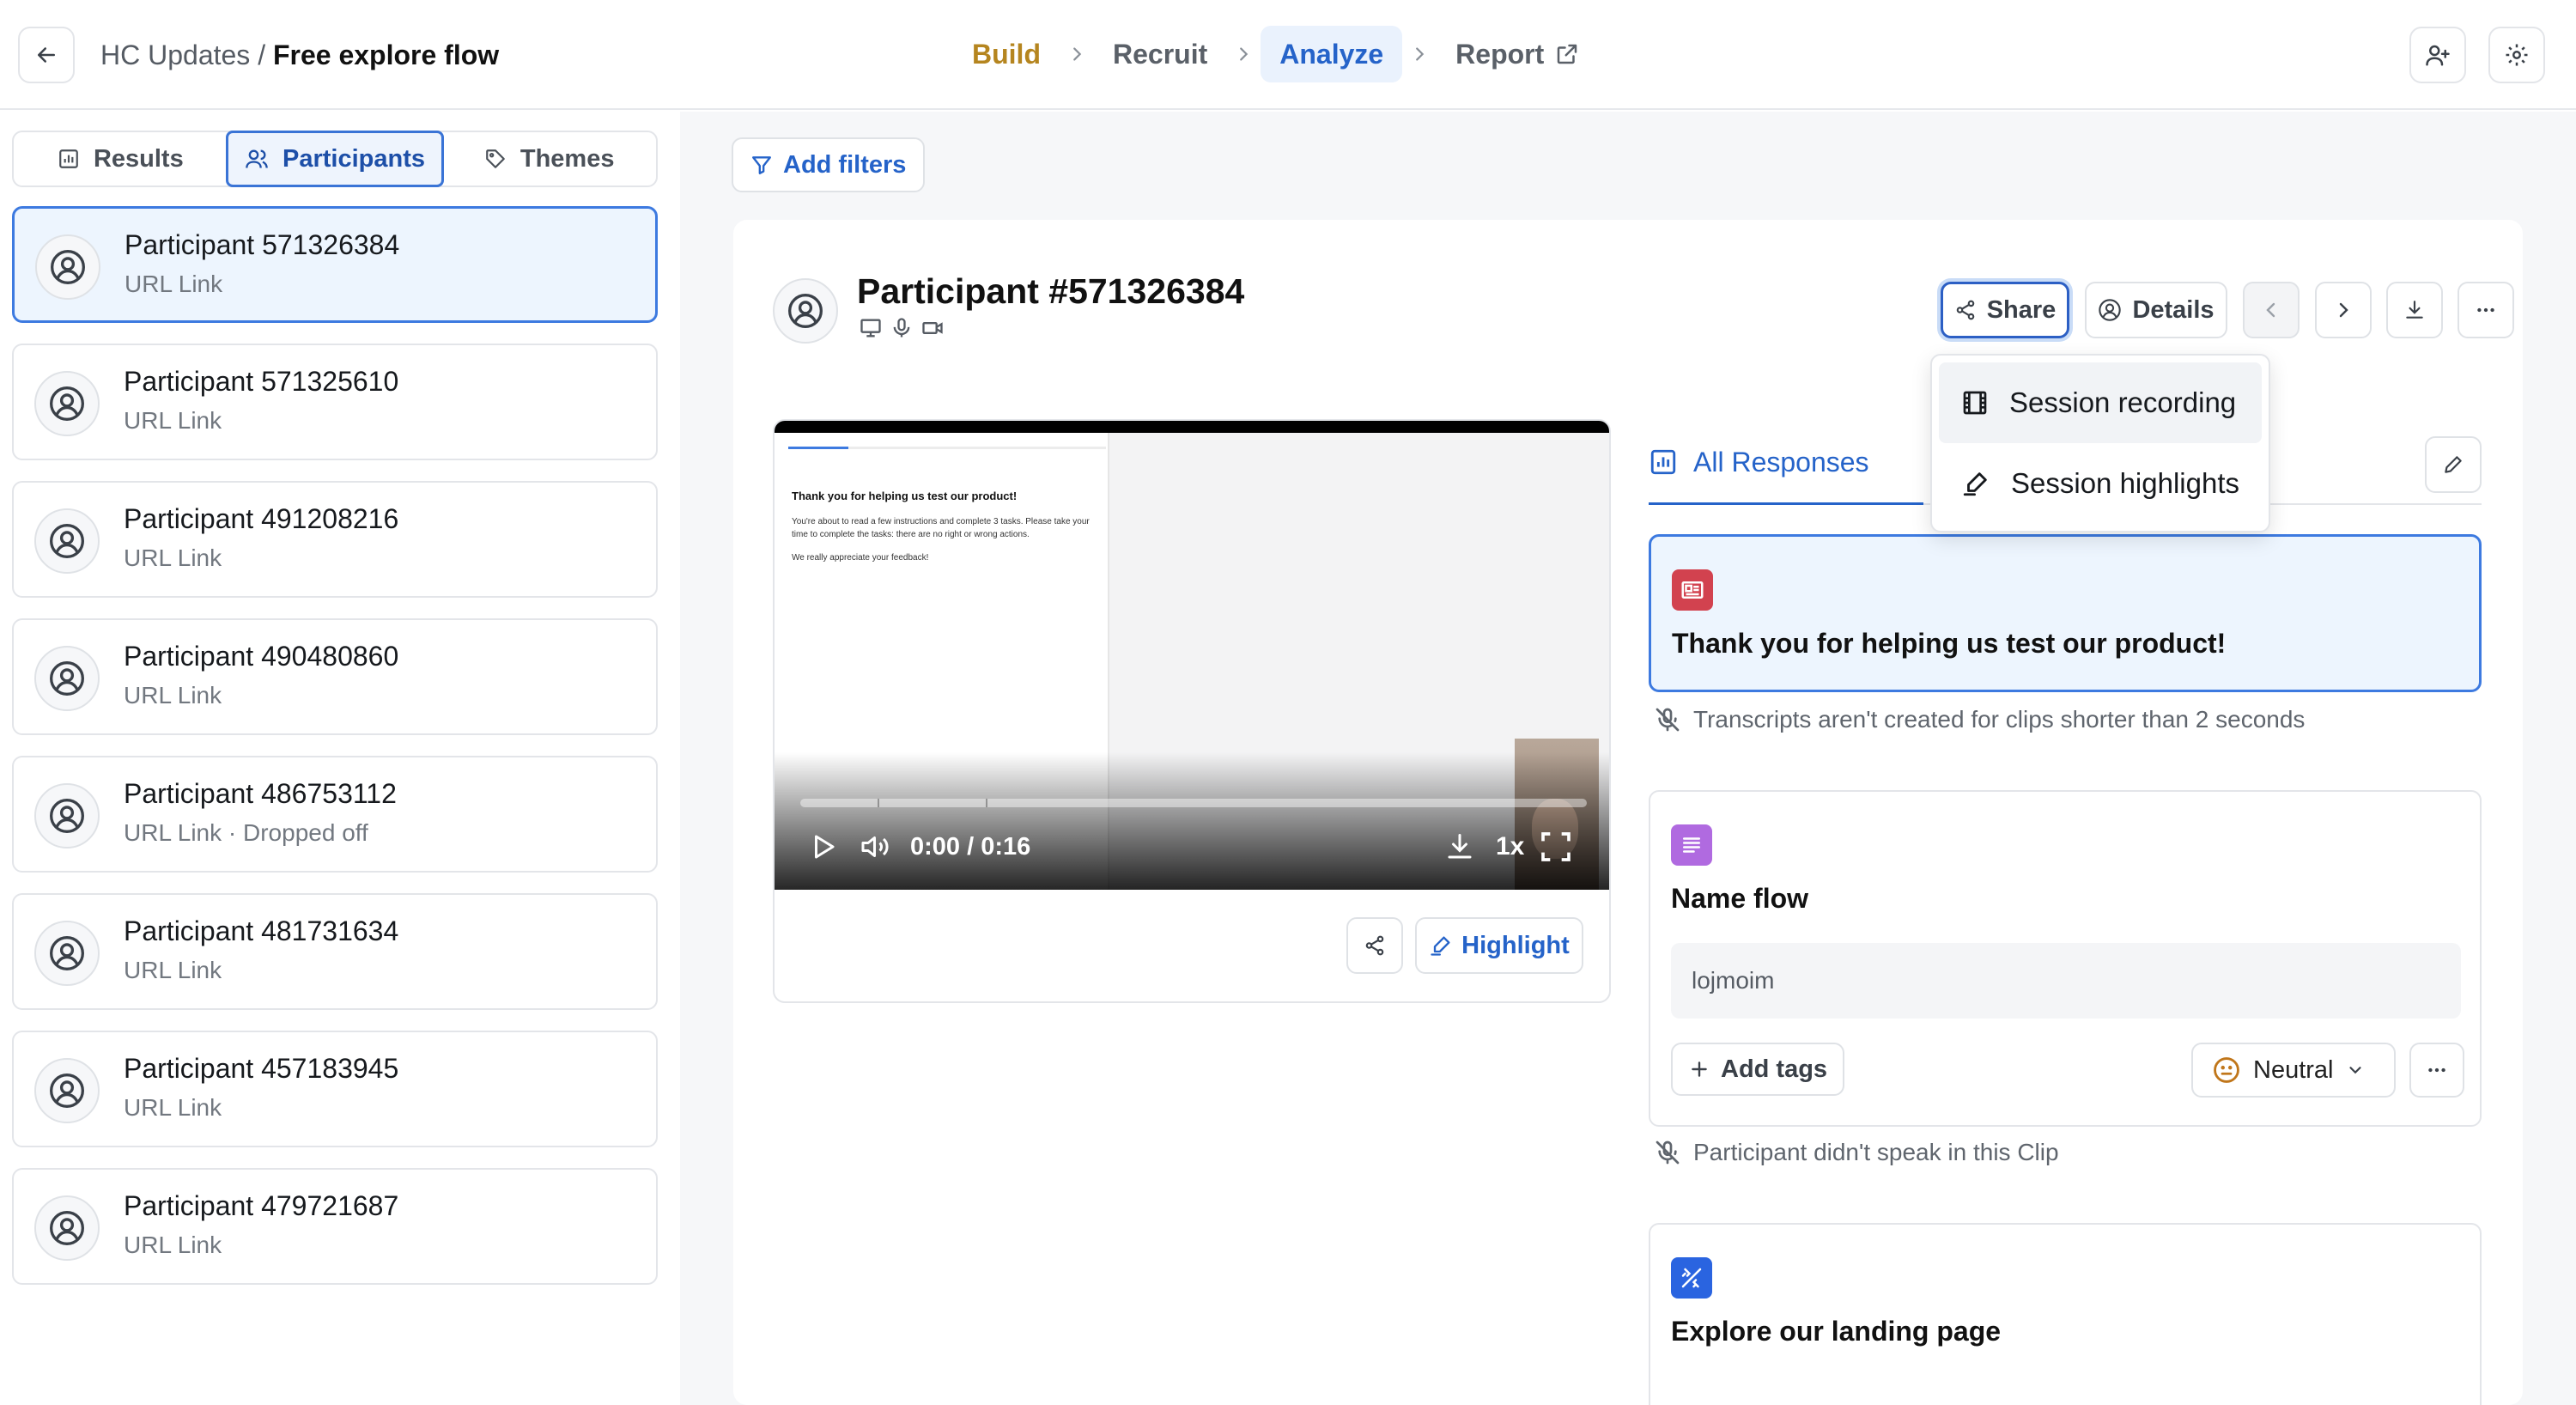 The image size is (2576, 1405). What do you see at coordinates (2005, 310) in the screenshot?
I see `share-button: Share` at bounding box center [2005, 310].